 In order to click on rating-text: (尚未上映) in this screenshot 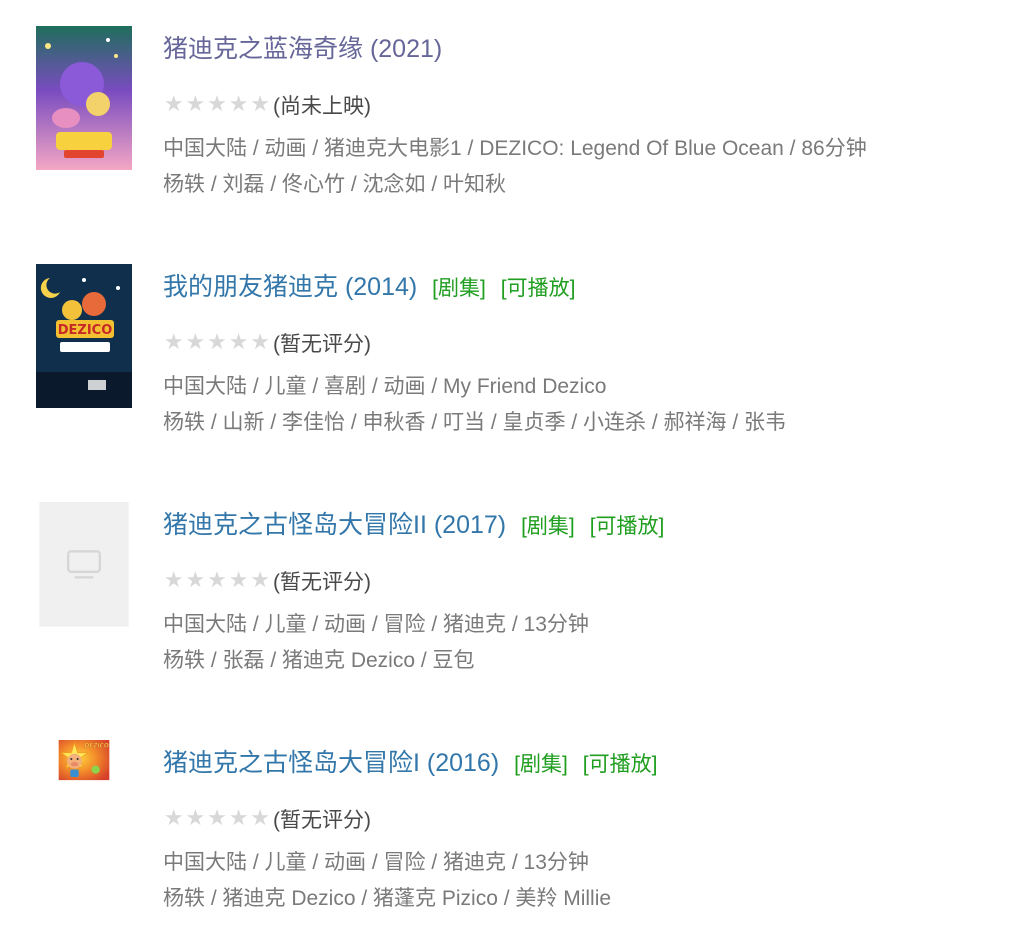, I will do `click(321, 106)`.